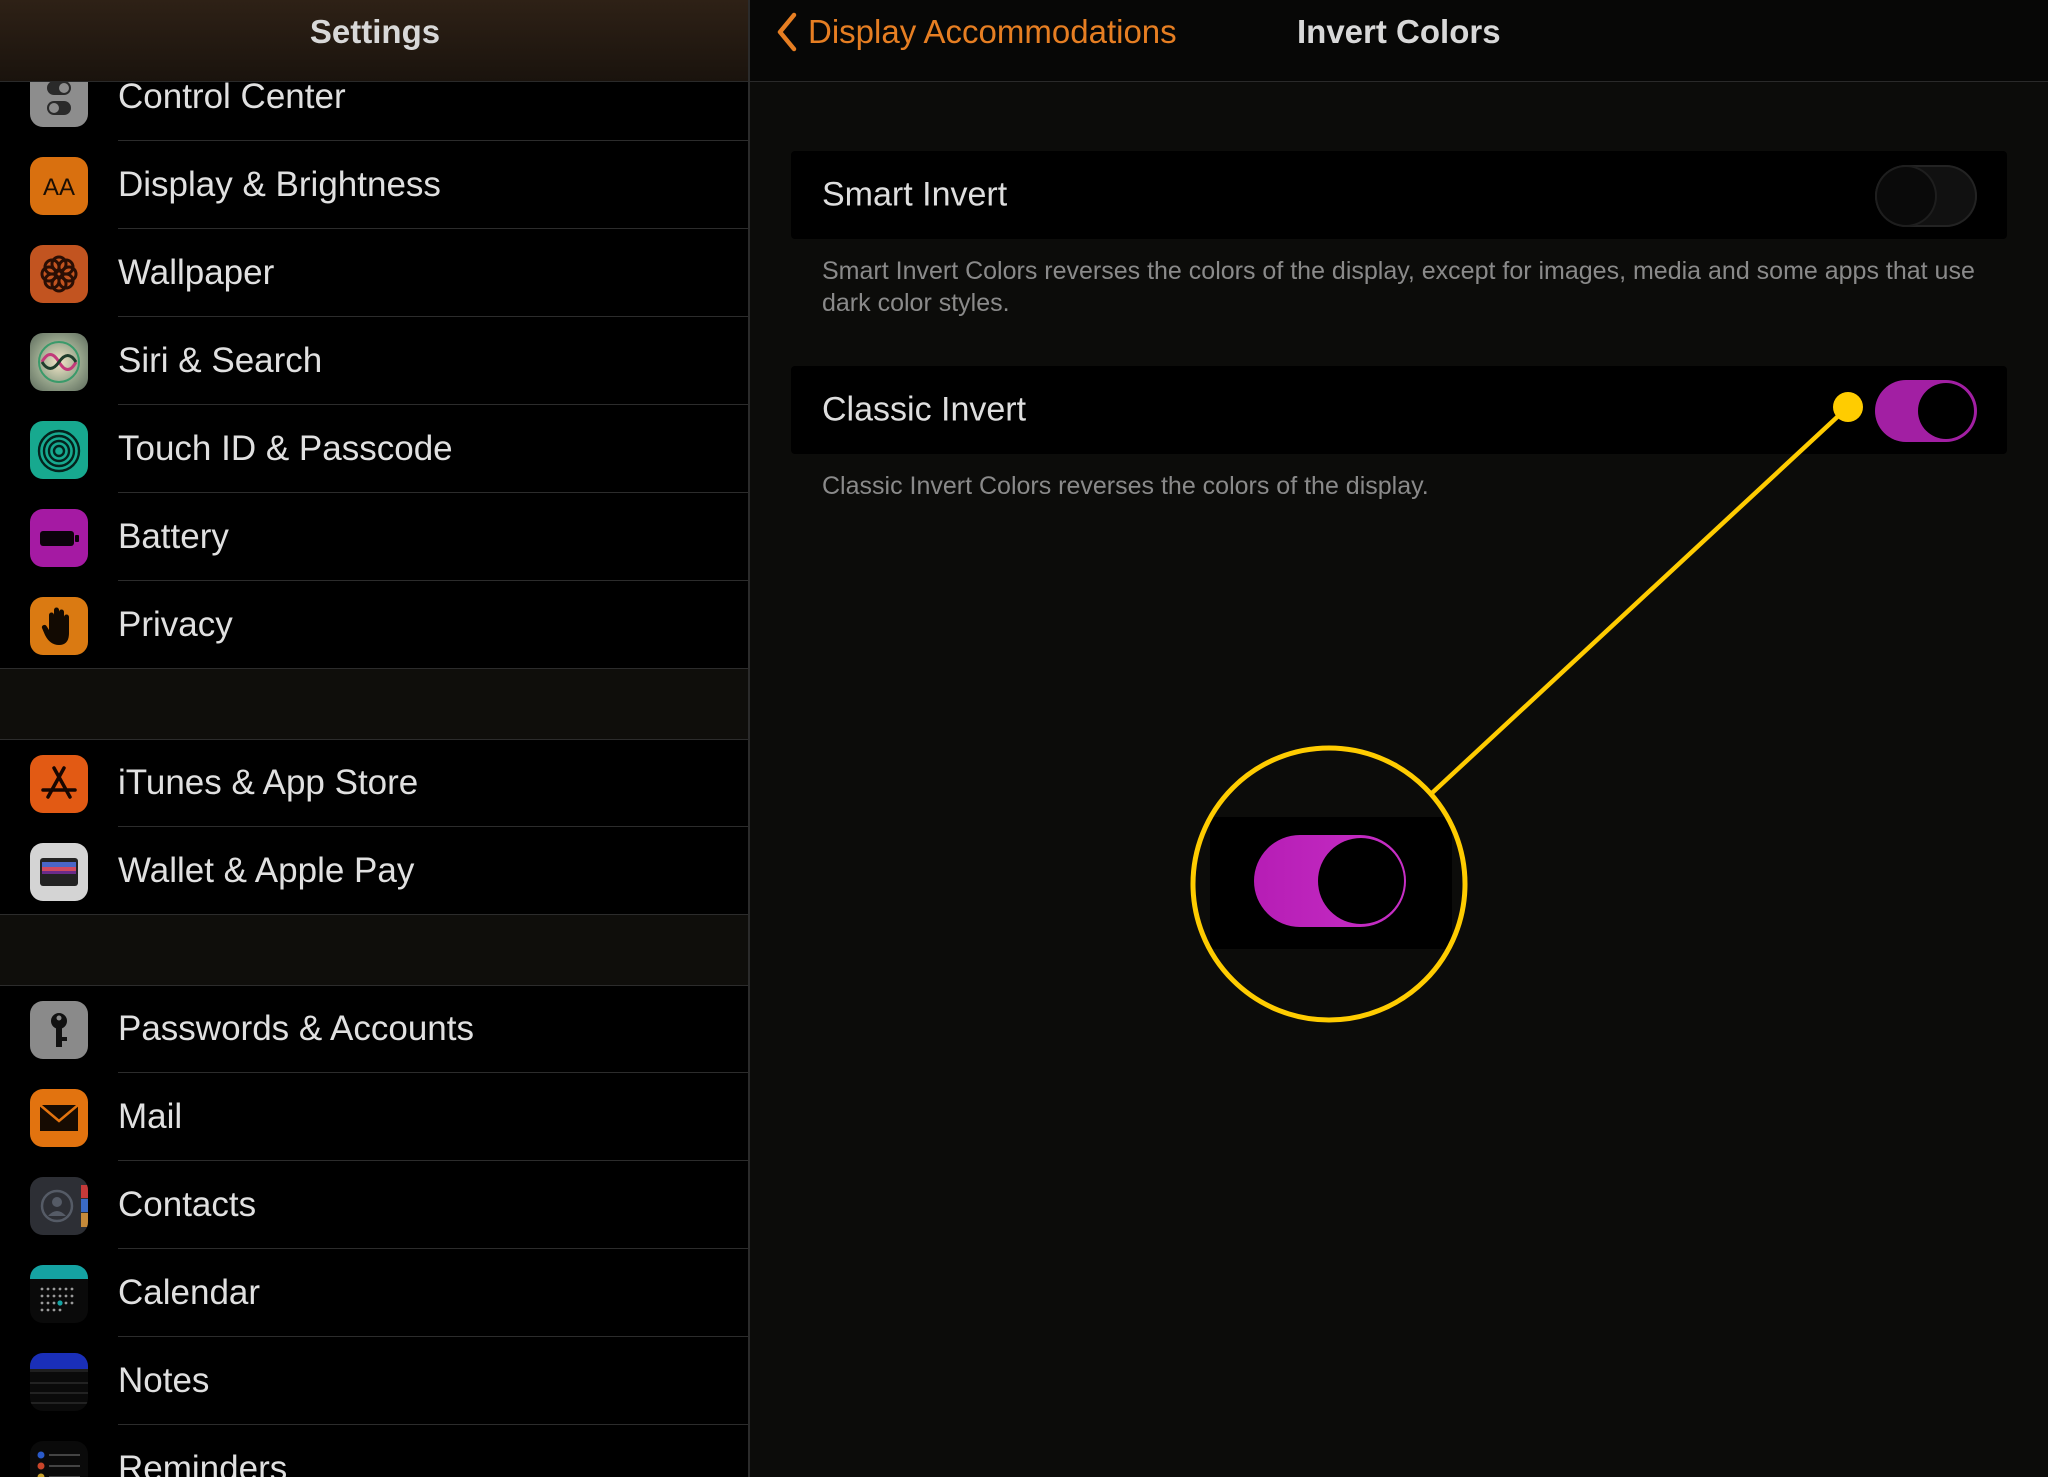 The height and width of the screenshot is (1477, 2048). I want to click on sidebar-item-label: Siri & Search, so click(220, 360).